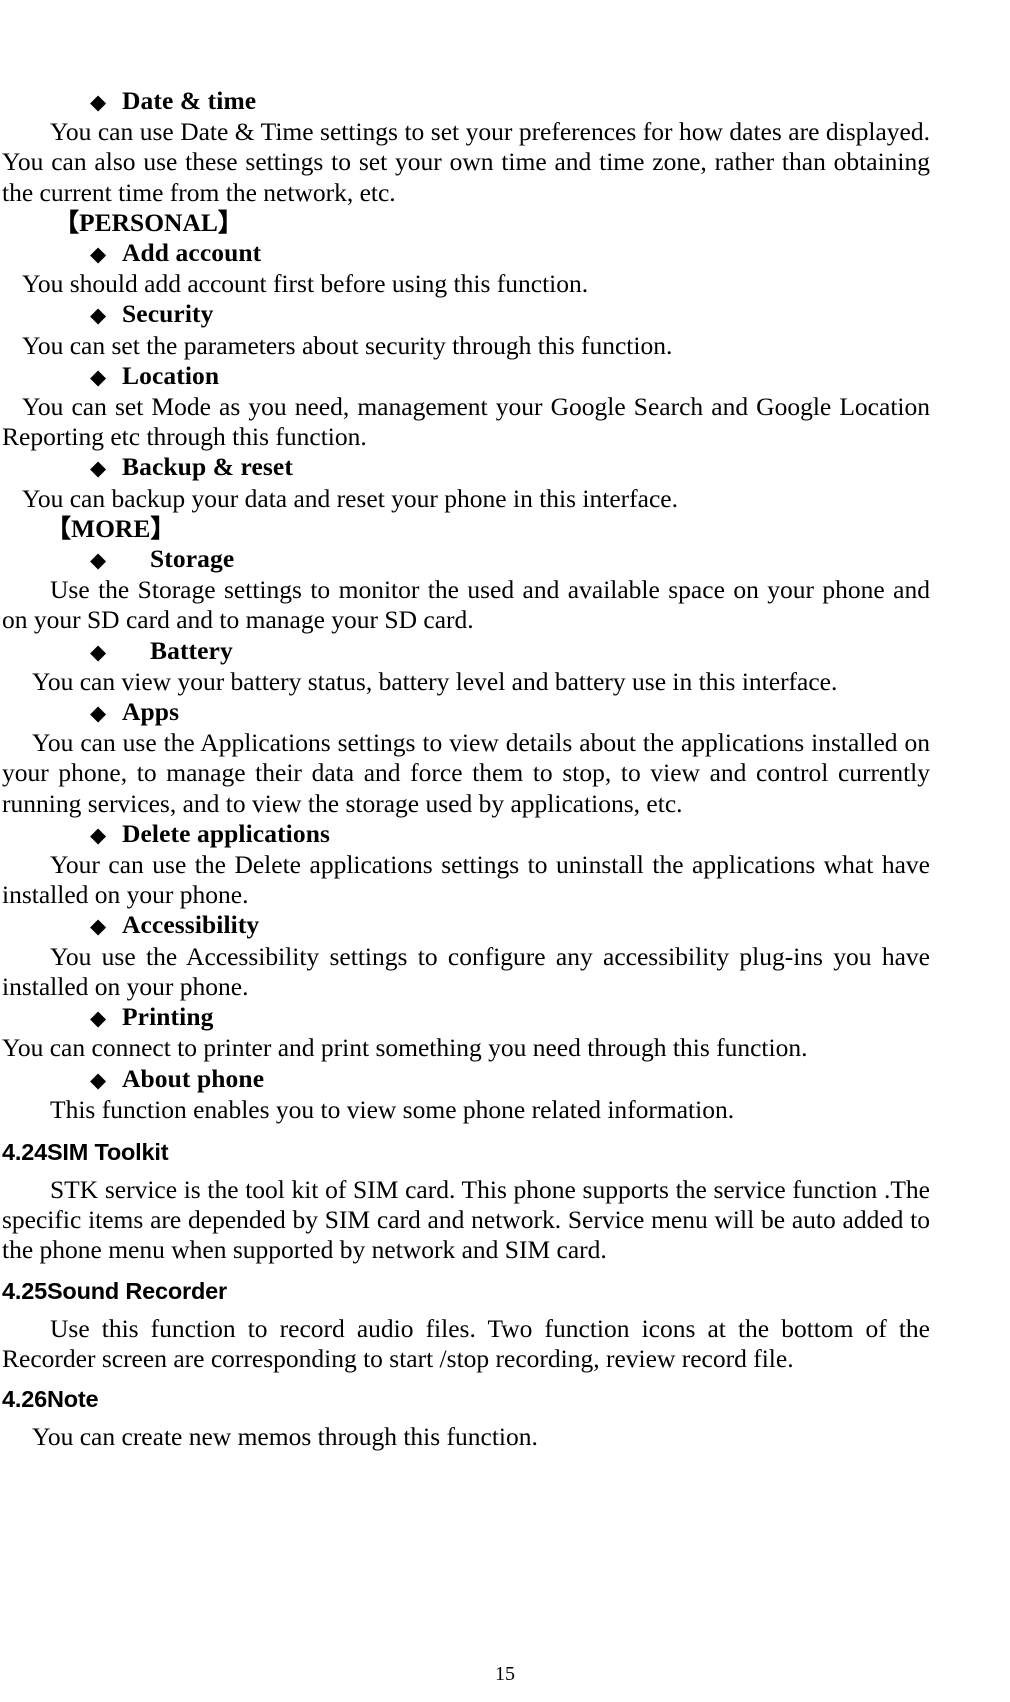 This screenshot has height=1702, width=1010. I want to click on bullet-item-security: ◆ Security, so click(466, 314).